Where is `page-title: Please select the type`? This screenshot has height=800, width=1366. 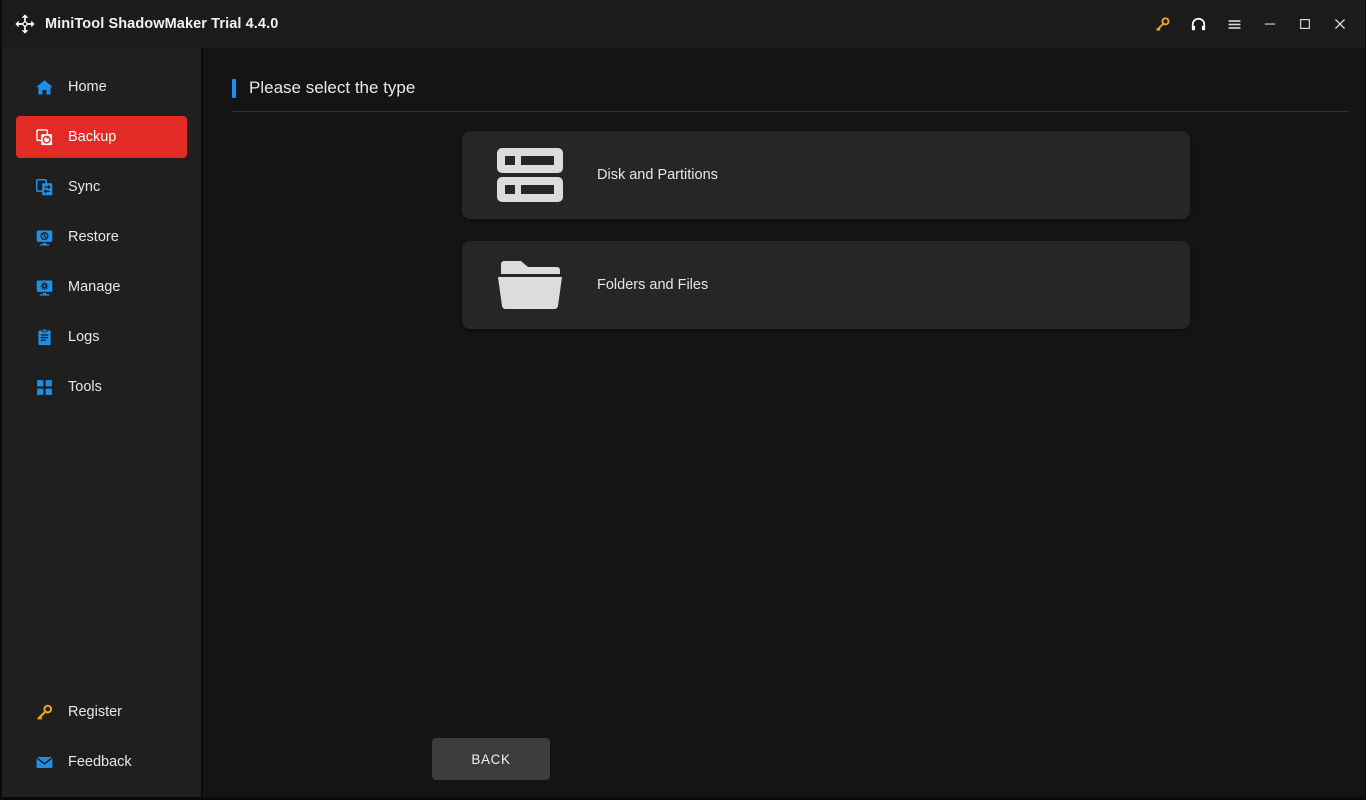
page-title: Please select the type is located at coordinates (332, 87).